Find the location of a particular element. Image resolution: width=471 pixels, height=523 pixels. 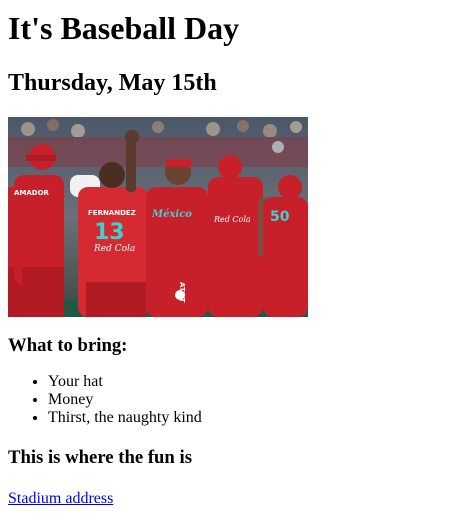

list-item: Your hat is located at coordinates (255, 382).